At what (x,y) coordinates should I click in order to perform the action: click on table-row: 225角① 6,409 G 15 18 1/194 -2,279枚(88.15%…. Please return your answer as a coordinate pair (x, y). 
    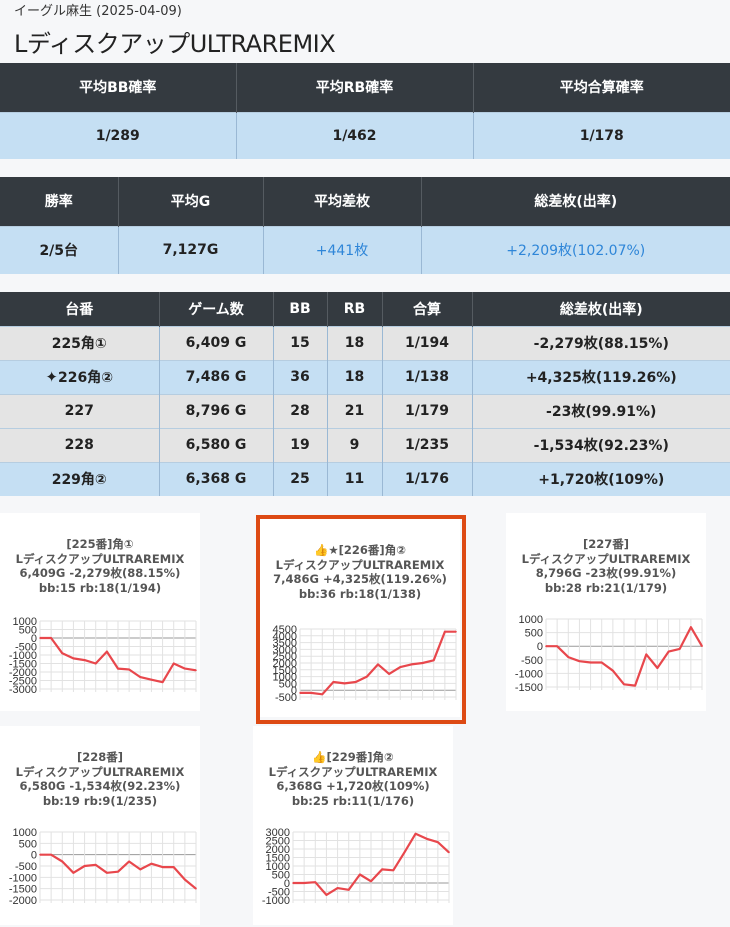
    Looking at the image, I should click on (365, 342).